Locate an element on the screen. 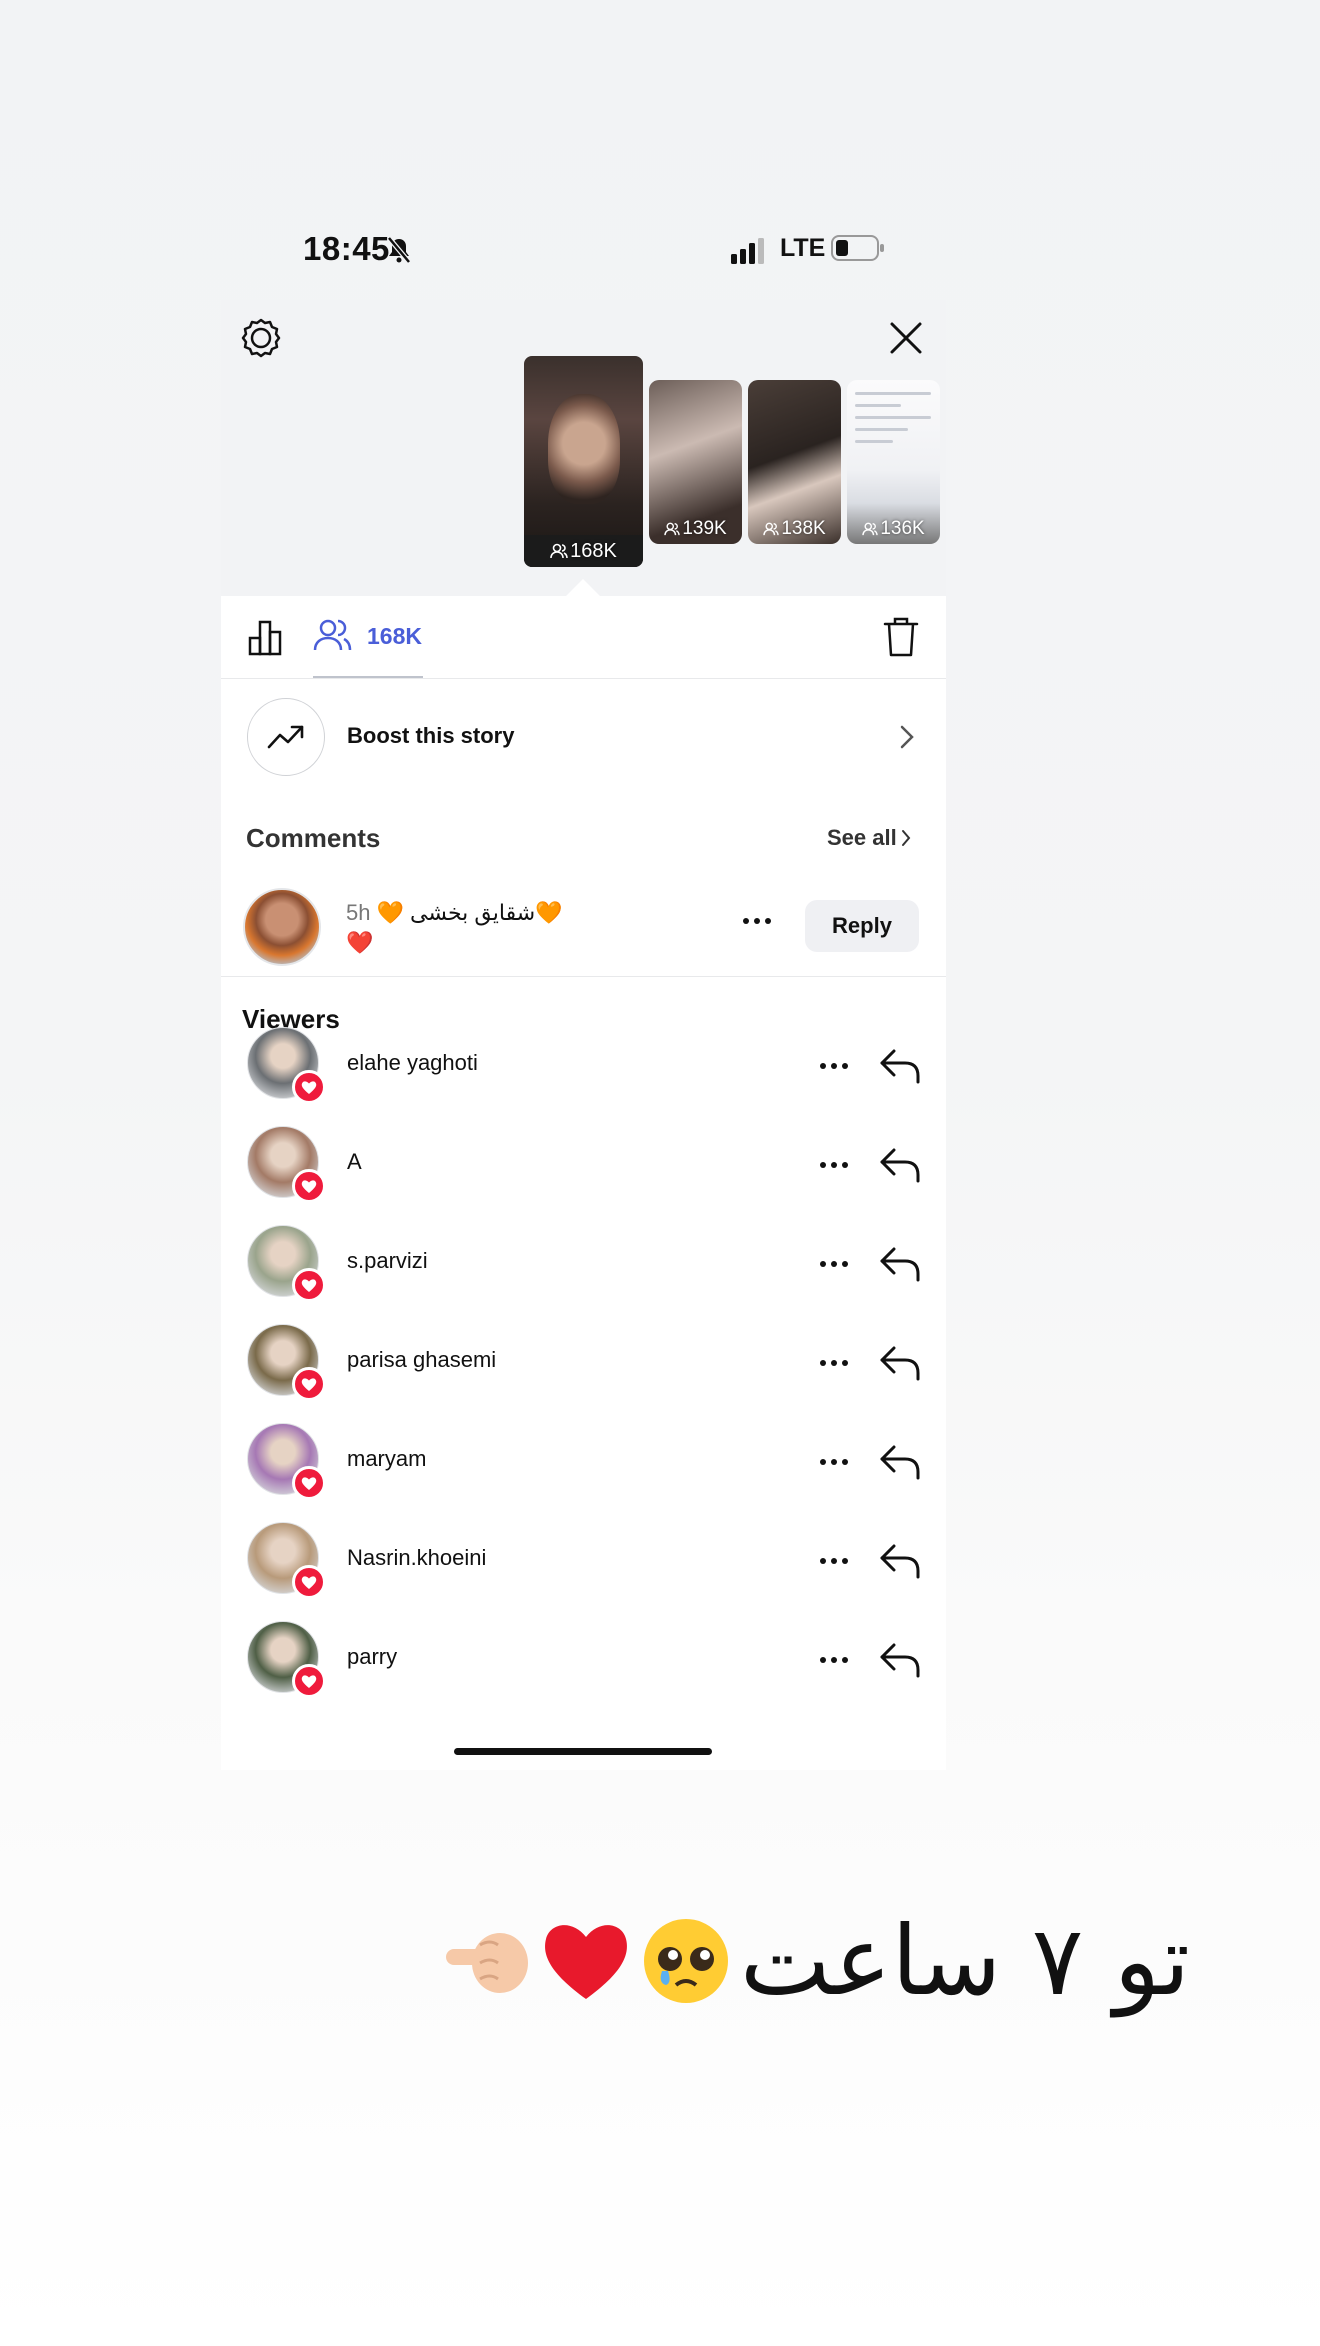 Image resolution: width=1320 pixels, height=2346 pixels. reply-button: Reply is located at coordinates (862, 926).